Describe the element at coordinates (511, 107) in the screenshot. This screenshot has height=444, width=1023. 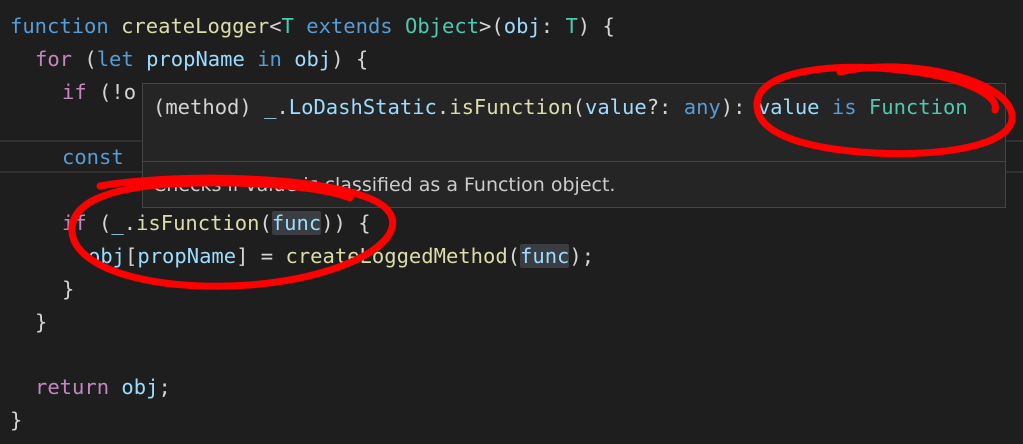
I see `signature-function: isFunction` at that location.